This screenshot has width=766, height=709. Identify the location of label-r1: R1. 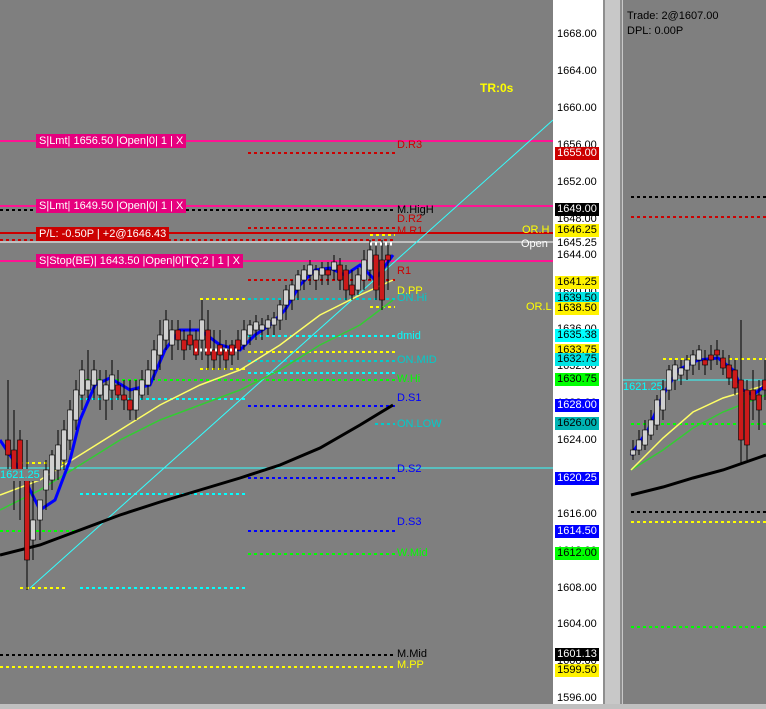
(404, 271).